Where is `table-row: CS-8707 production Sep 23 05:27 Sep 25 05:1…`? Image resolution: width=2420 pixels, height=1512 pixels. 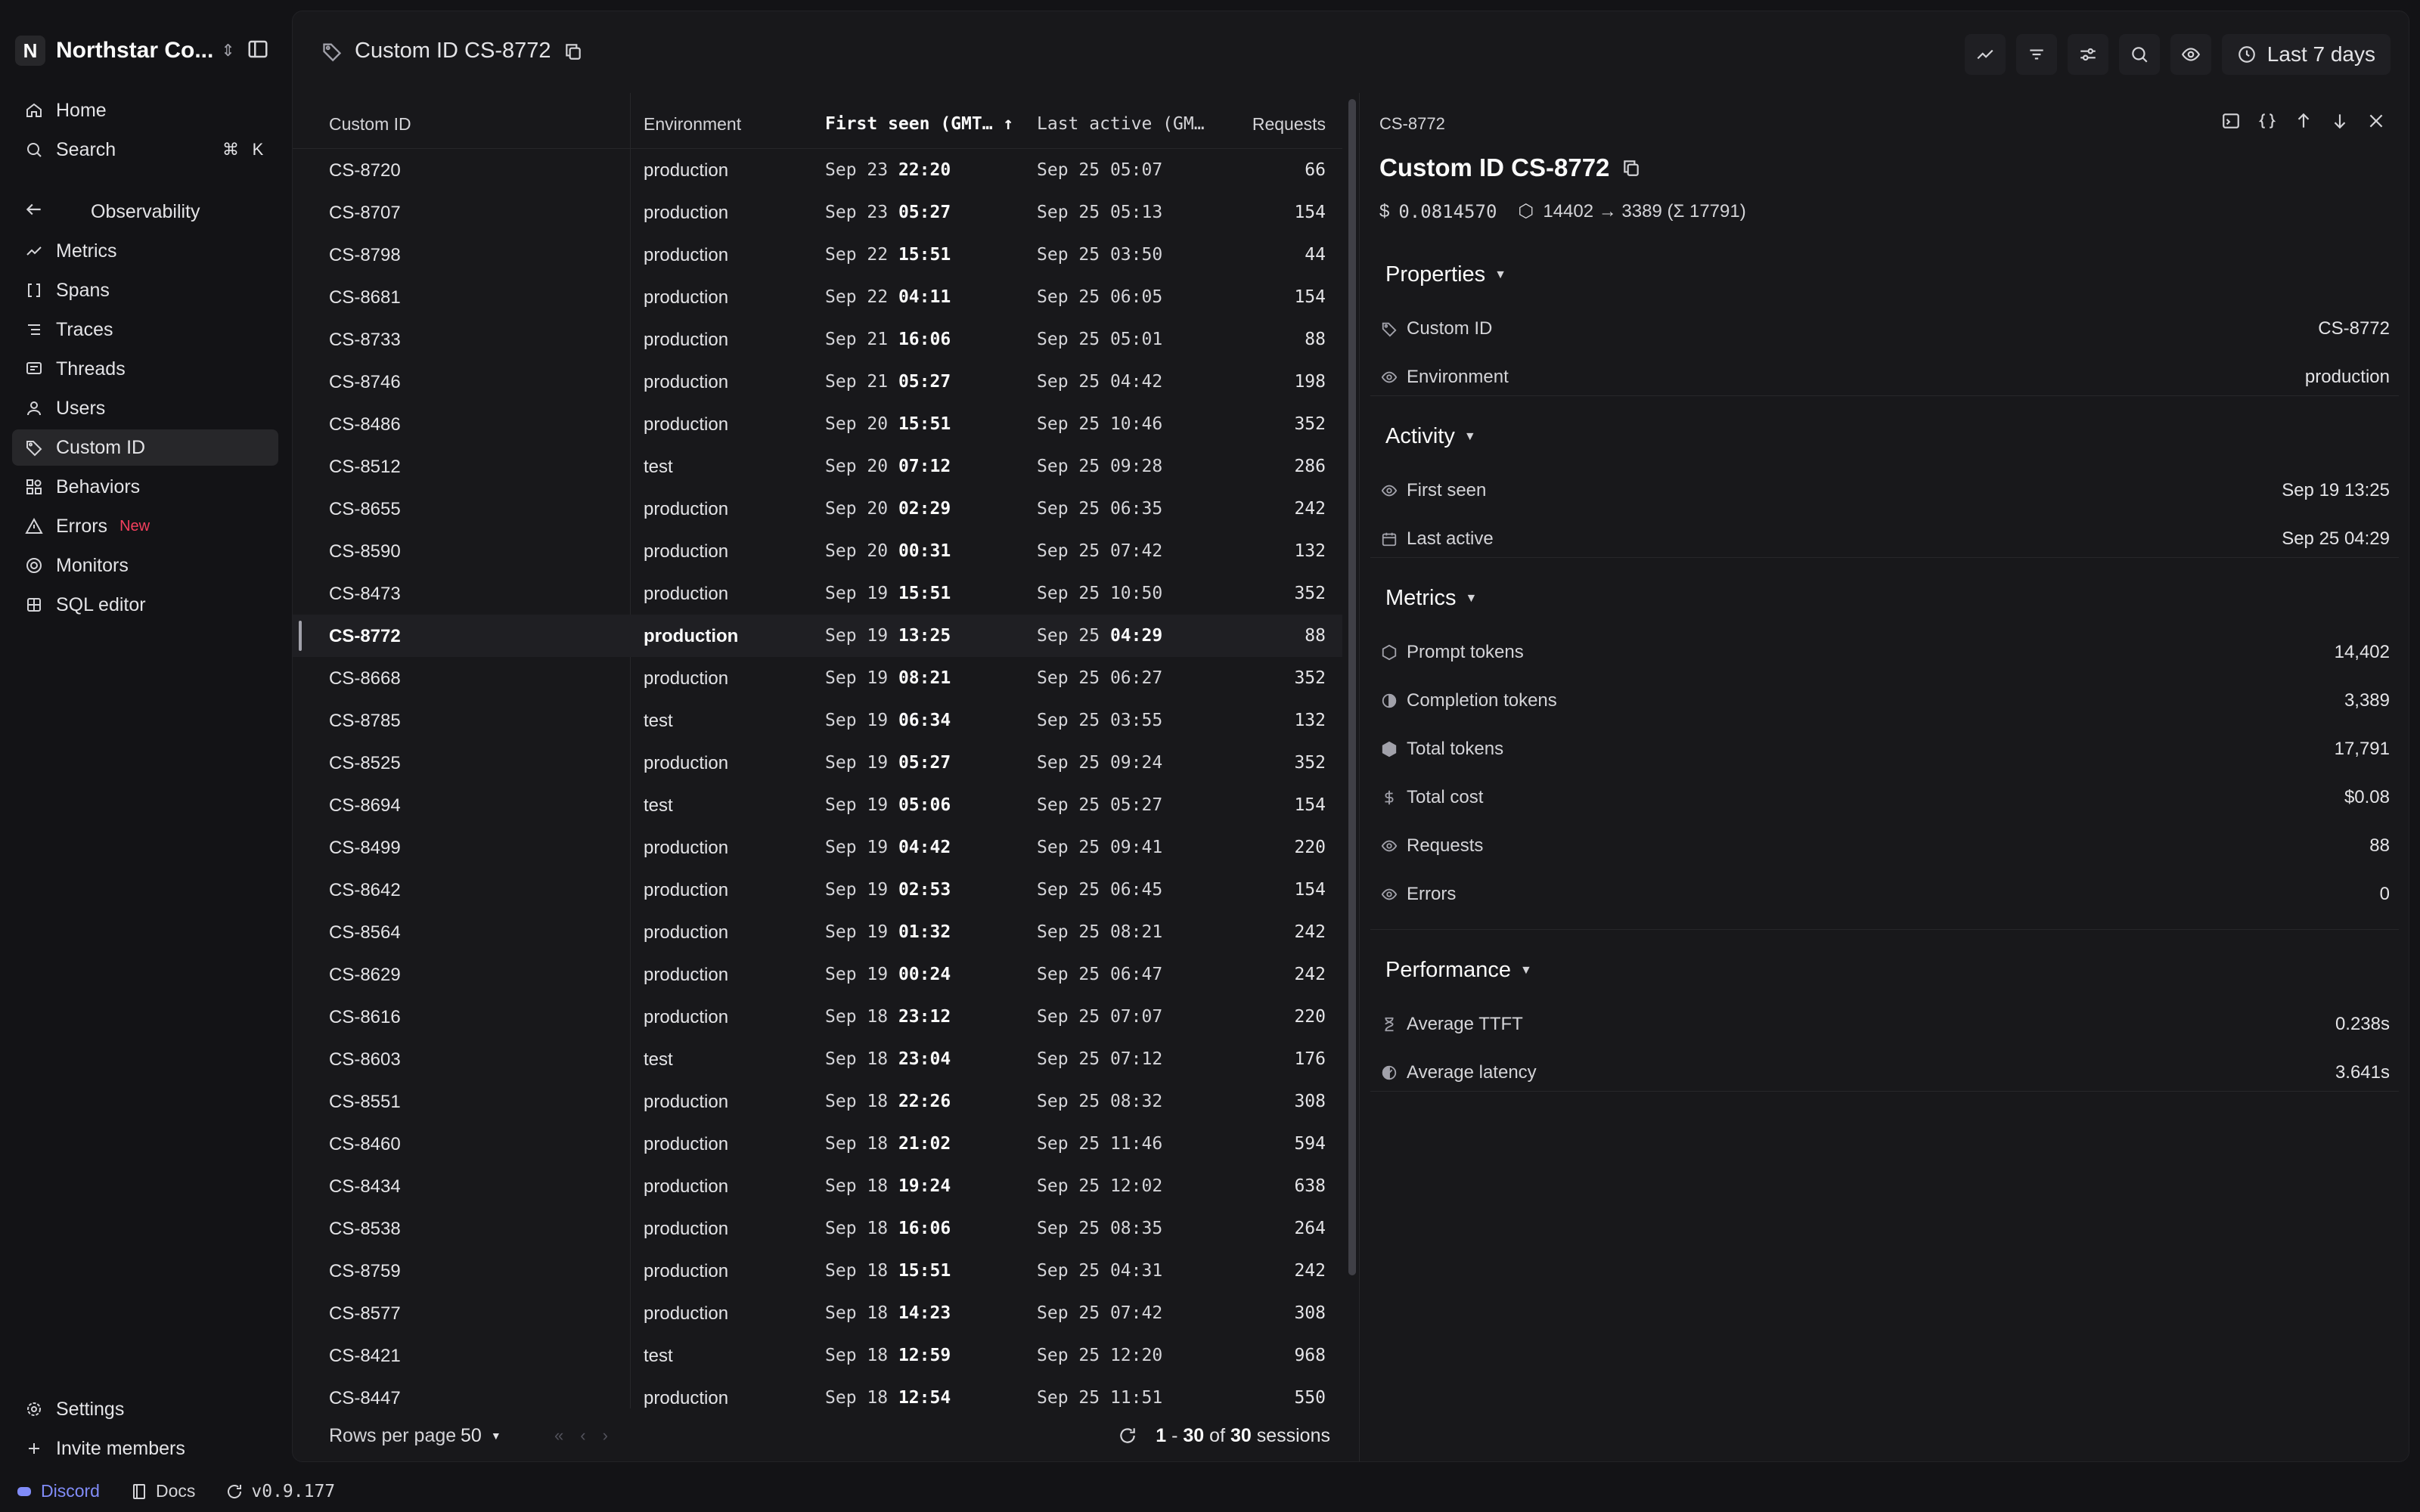 table-row: CS-8707 production Sep 23 05:27 Sep 25 05:1… is located at coordinates (817, 213).